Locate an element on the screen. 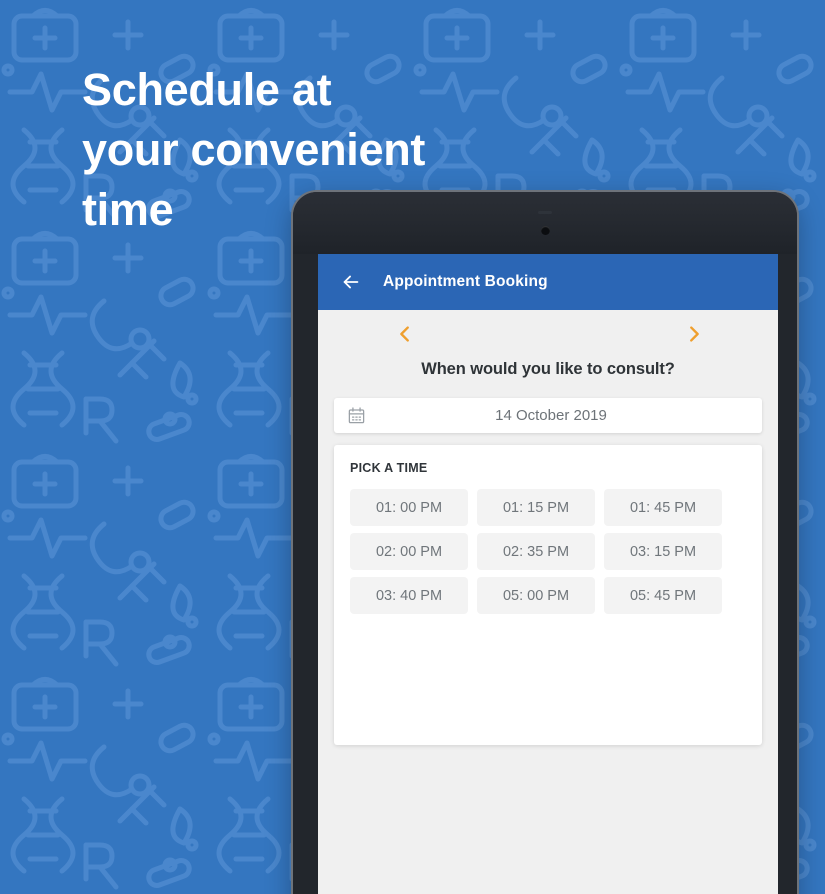 The height and width of the screenshot is (894, 825). time-slot-chip: 02: 35 PM is located at coordinates (536, 551).